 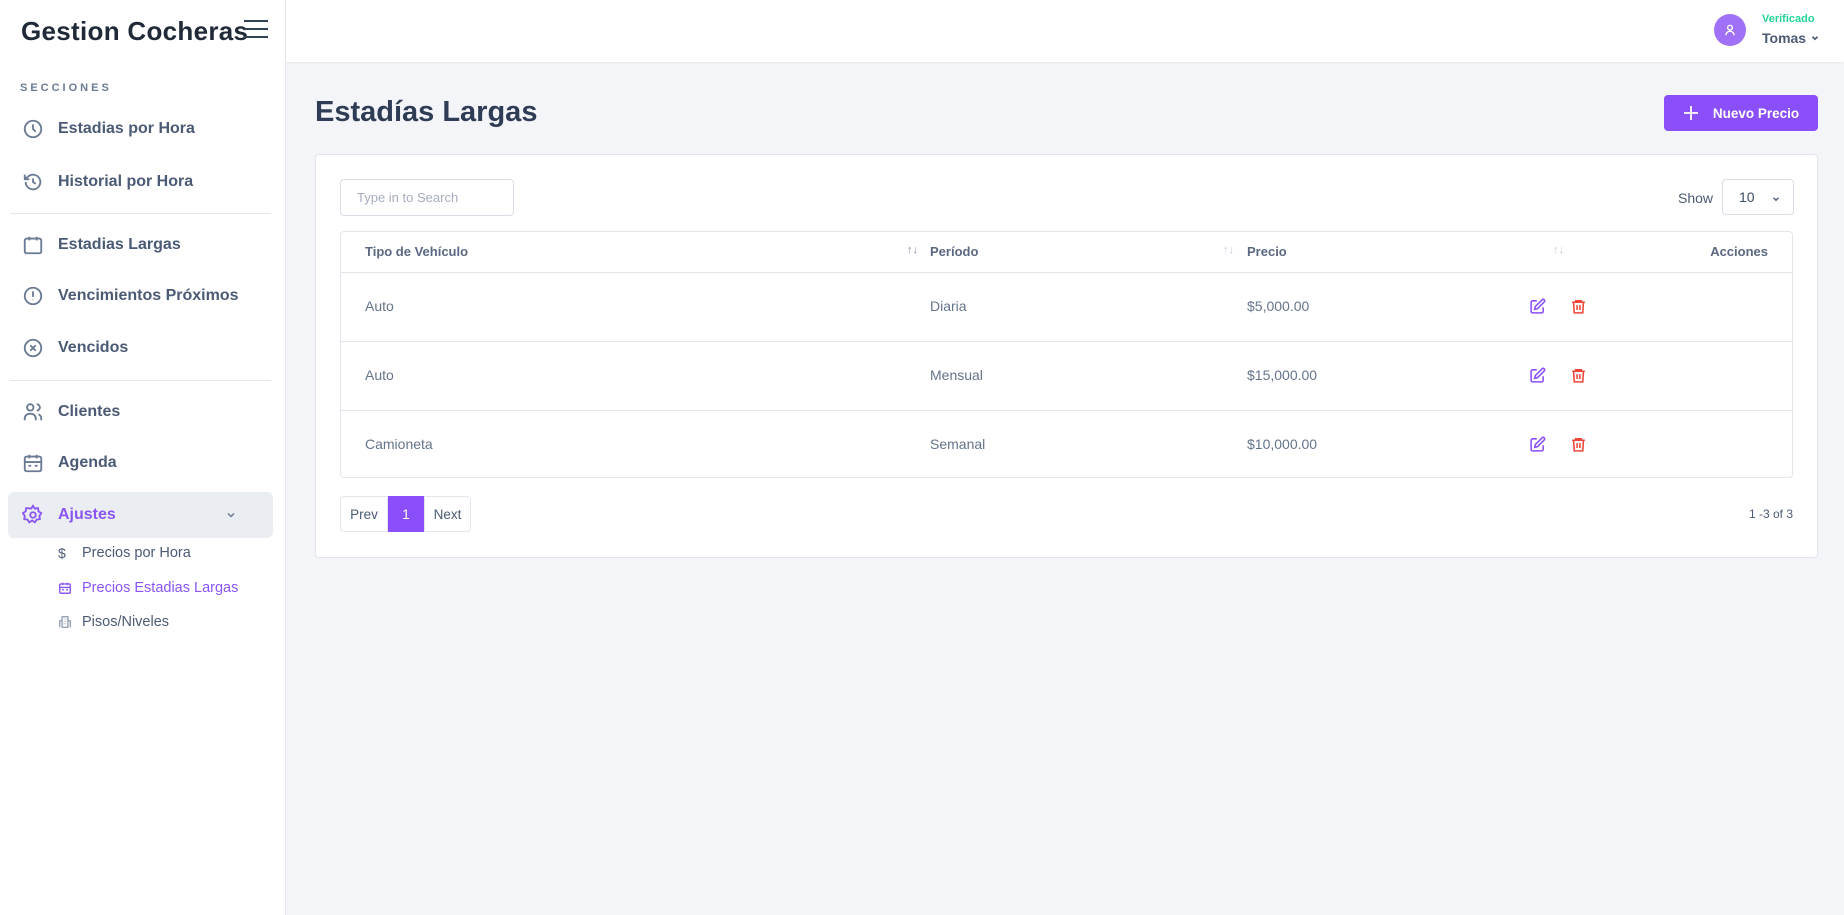 I want to click on page-1-button: 1, so click(x=406, y=514).